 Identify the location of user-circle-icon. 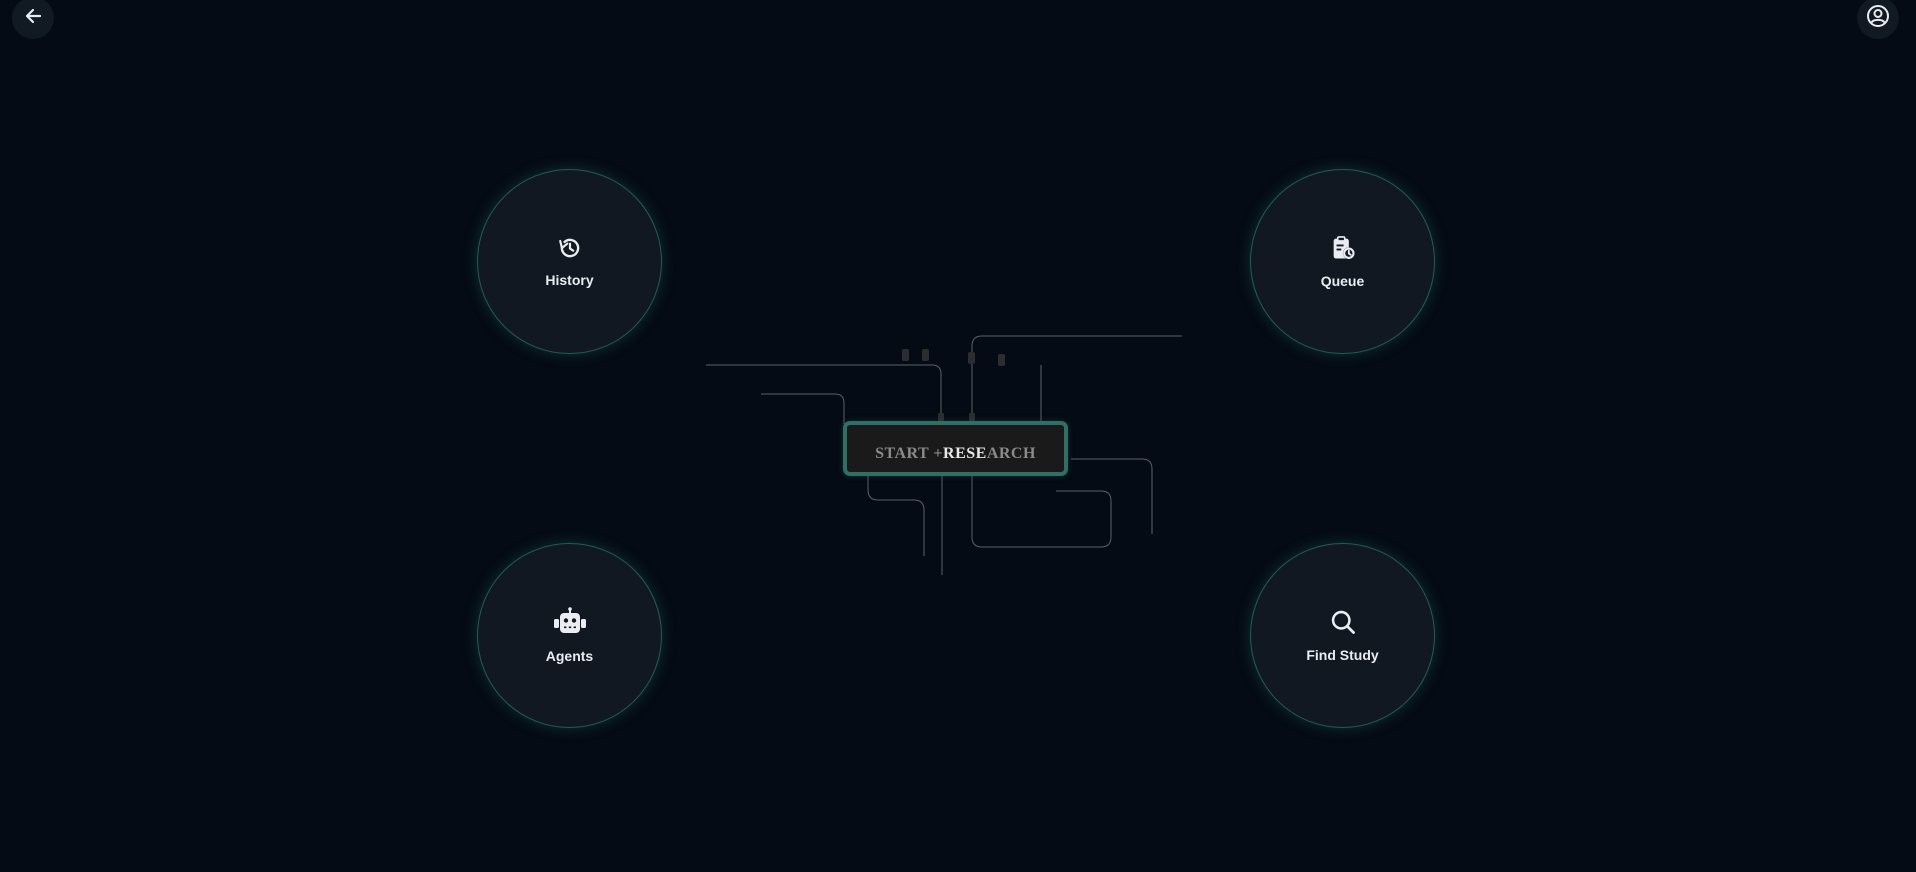
(1878, 18).